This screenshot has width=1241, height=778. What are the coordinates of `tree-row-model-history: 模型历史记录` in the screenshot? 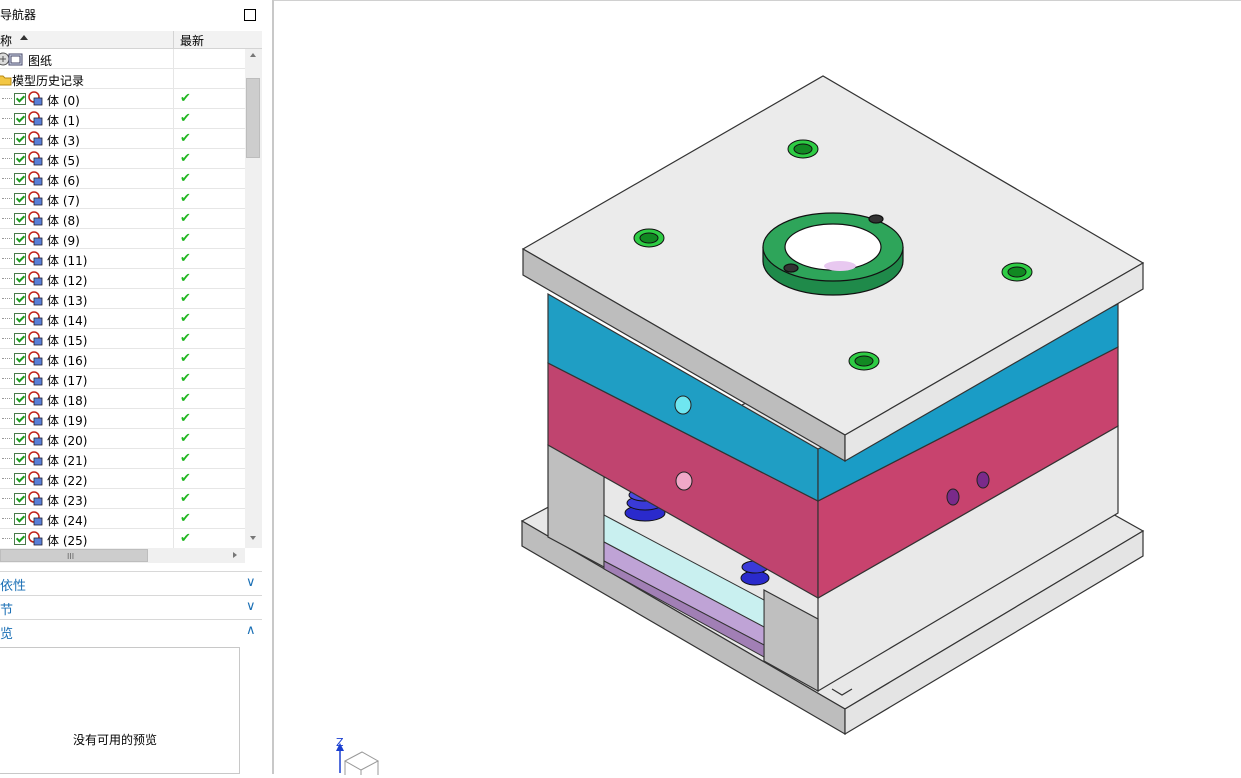 It's located at (122, 79).